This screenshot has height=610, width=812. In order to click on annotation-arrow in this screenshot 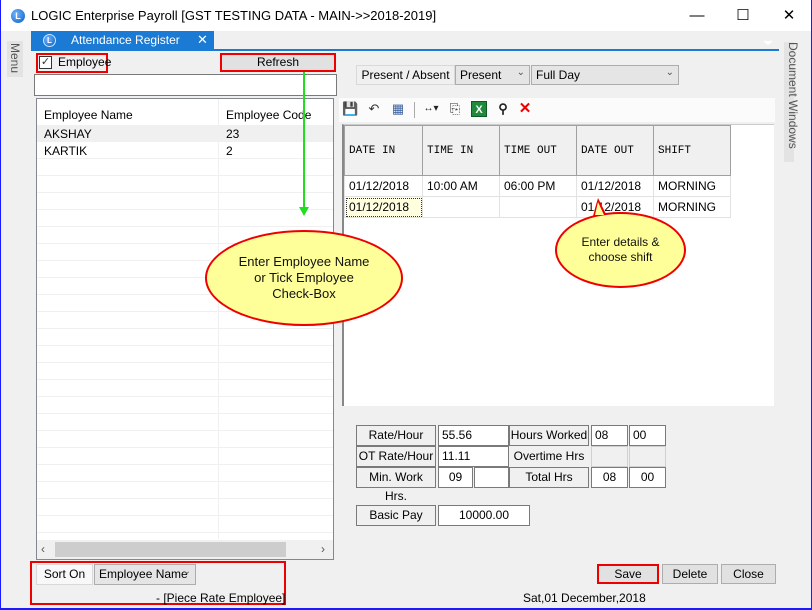, I will do `click(304, 140)`.